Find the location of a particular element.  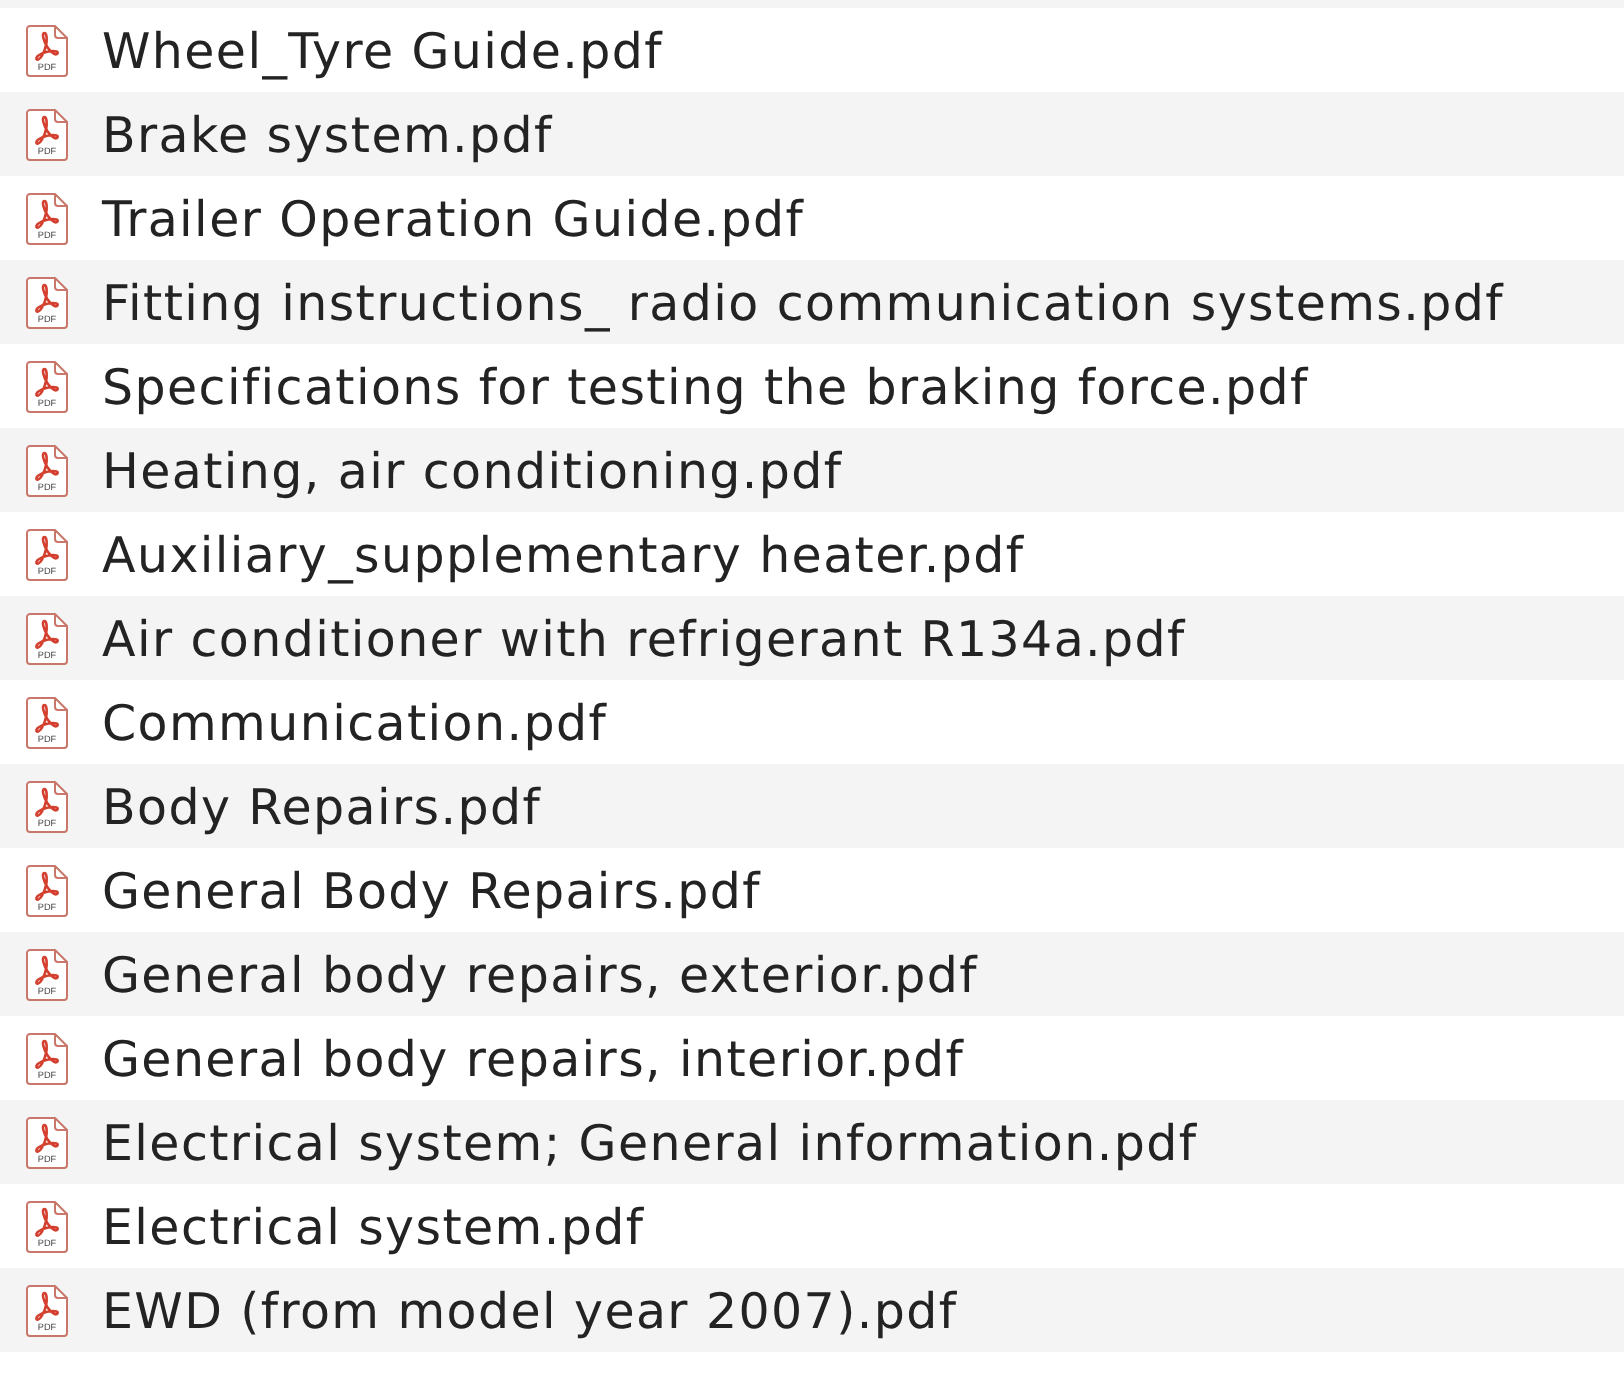

file-name: Communication.pdf is located at coordinates (355, 722).